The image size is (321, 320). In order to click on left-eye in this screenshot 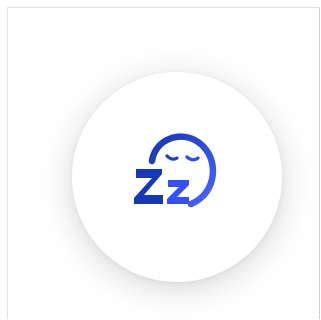, I will do `click(172, 157)`.